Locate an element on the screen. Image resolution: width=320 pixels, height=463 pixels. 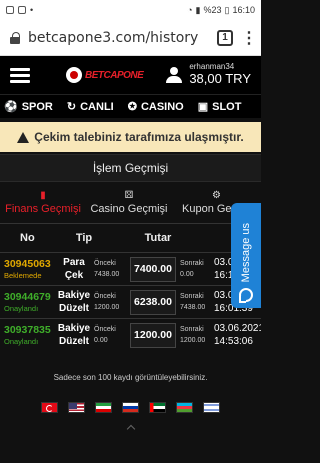
status-notification-icons: • is located at coordinates (19, 10).